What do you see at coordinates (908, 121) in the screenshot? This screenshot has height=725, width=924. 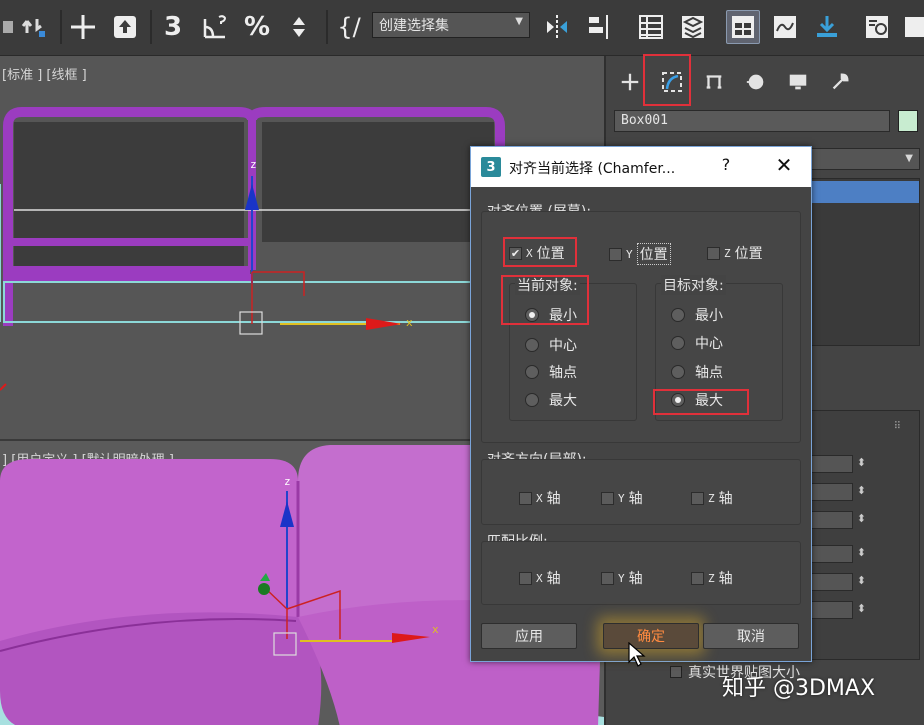 I see `object-color-swatch` at bounding box center [908, 121].